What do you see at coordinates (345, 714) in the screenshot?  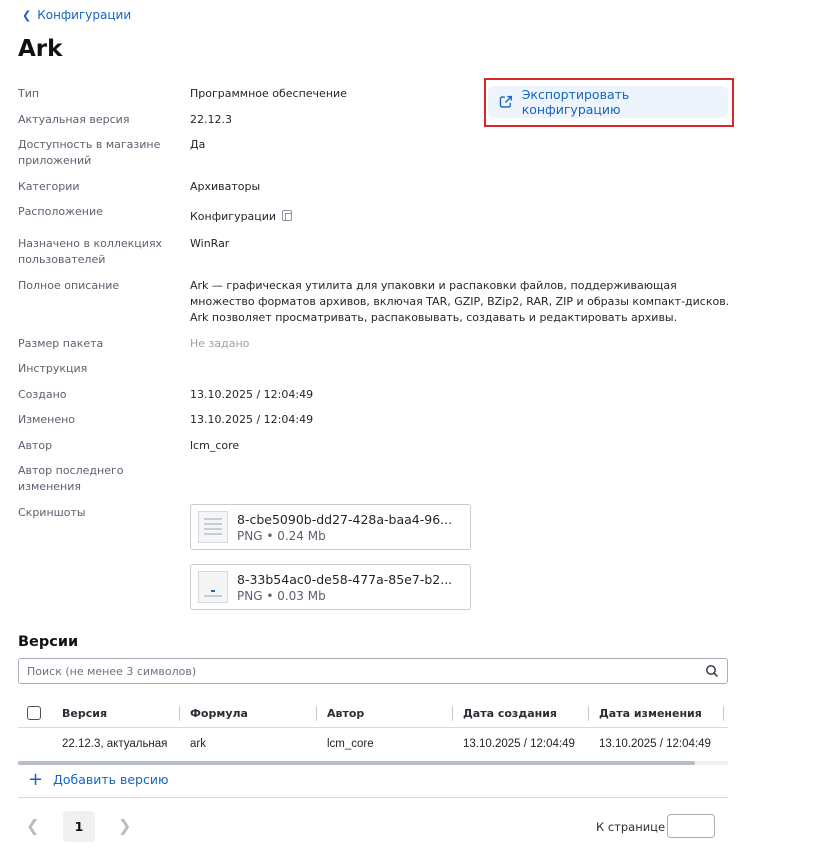 I see `column-header-author: Автор` at bounding box center [345, 714].